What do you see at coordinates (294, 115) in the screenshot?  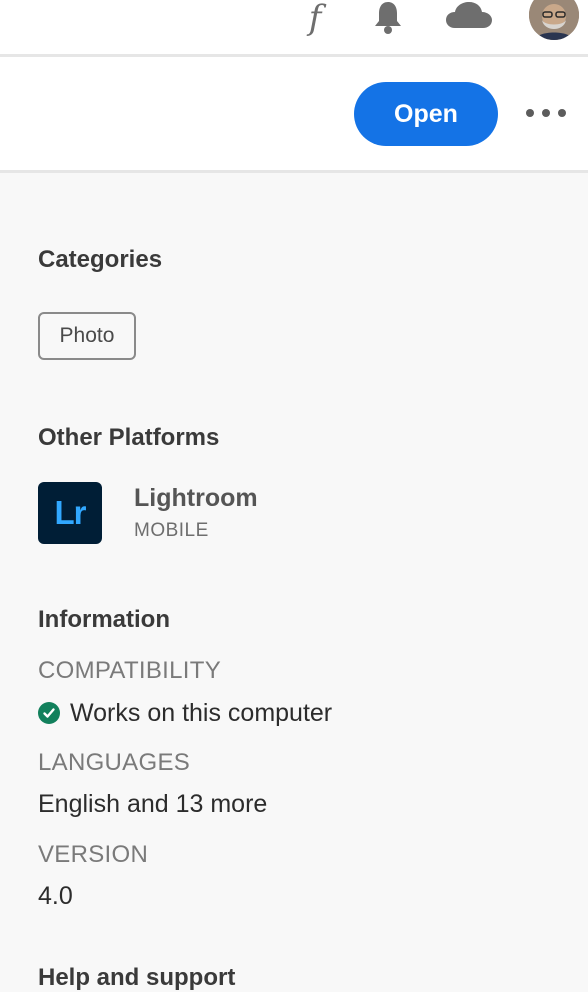 I see `app-action-bar: Open` at bounding box center [294, 115].